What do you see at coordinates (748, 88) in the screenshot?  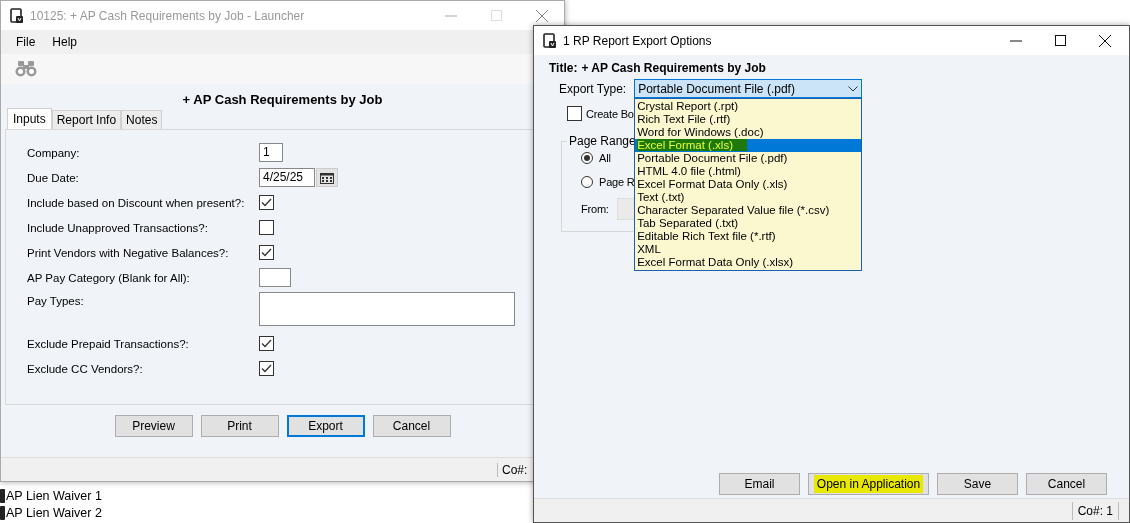 I see `export-type-dropdown: Portable Document File (.pdf)` at bounding box center [748, 88].